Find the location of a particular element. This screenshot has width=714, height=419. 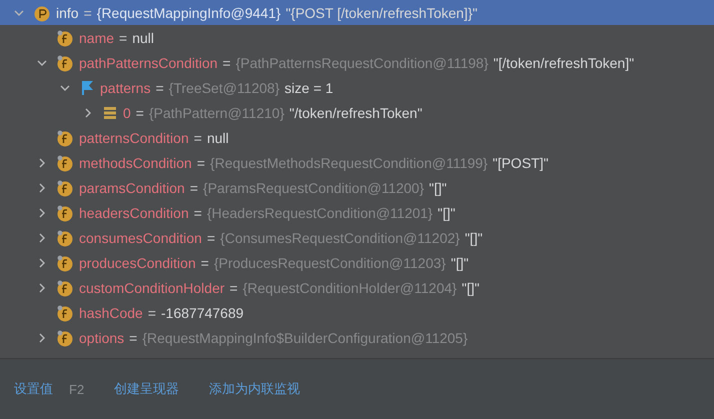

variable-name: options is located at coordinates (101, 338).